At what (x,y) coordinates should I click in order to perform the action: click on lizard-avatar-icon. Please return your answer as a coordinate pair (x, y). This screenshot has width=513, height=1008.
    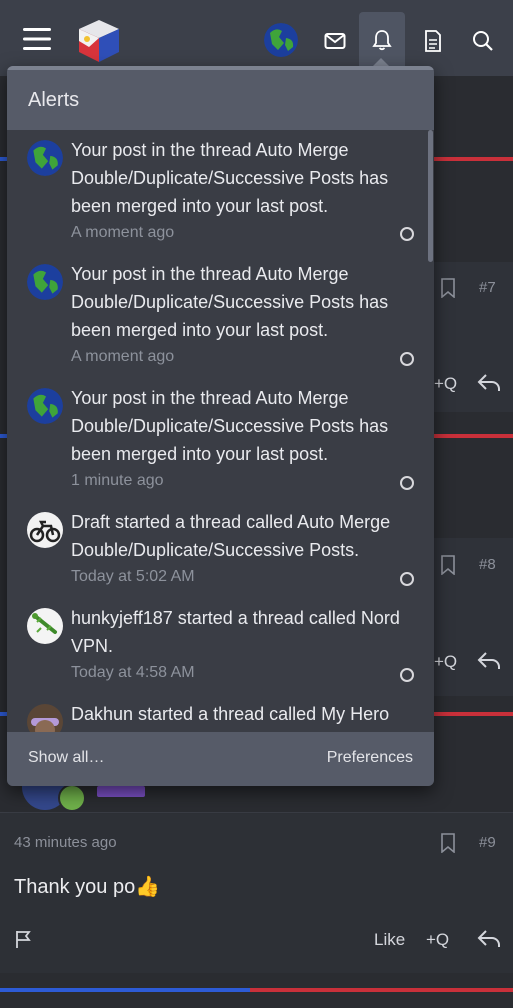
    Looking at the image, I should click on (45, 626).